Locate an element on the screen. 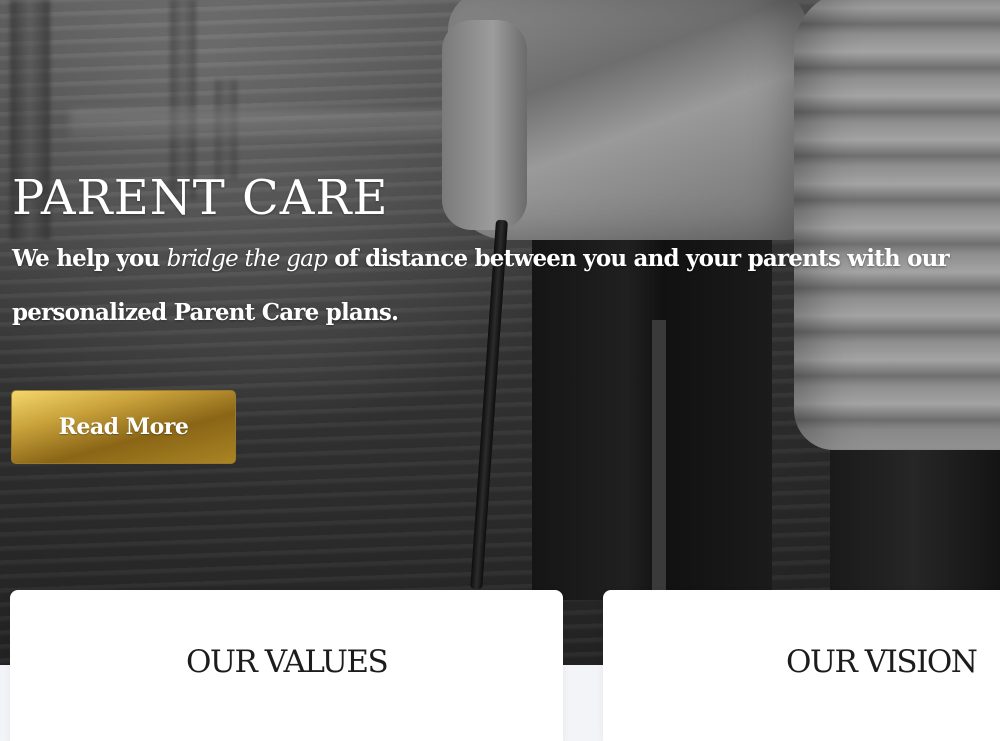 The width and height of the screenshot is (1000, 741). hero-subtitle-emphasis: bridge the gap is located at coordinates (247, 259).